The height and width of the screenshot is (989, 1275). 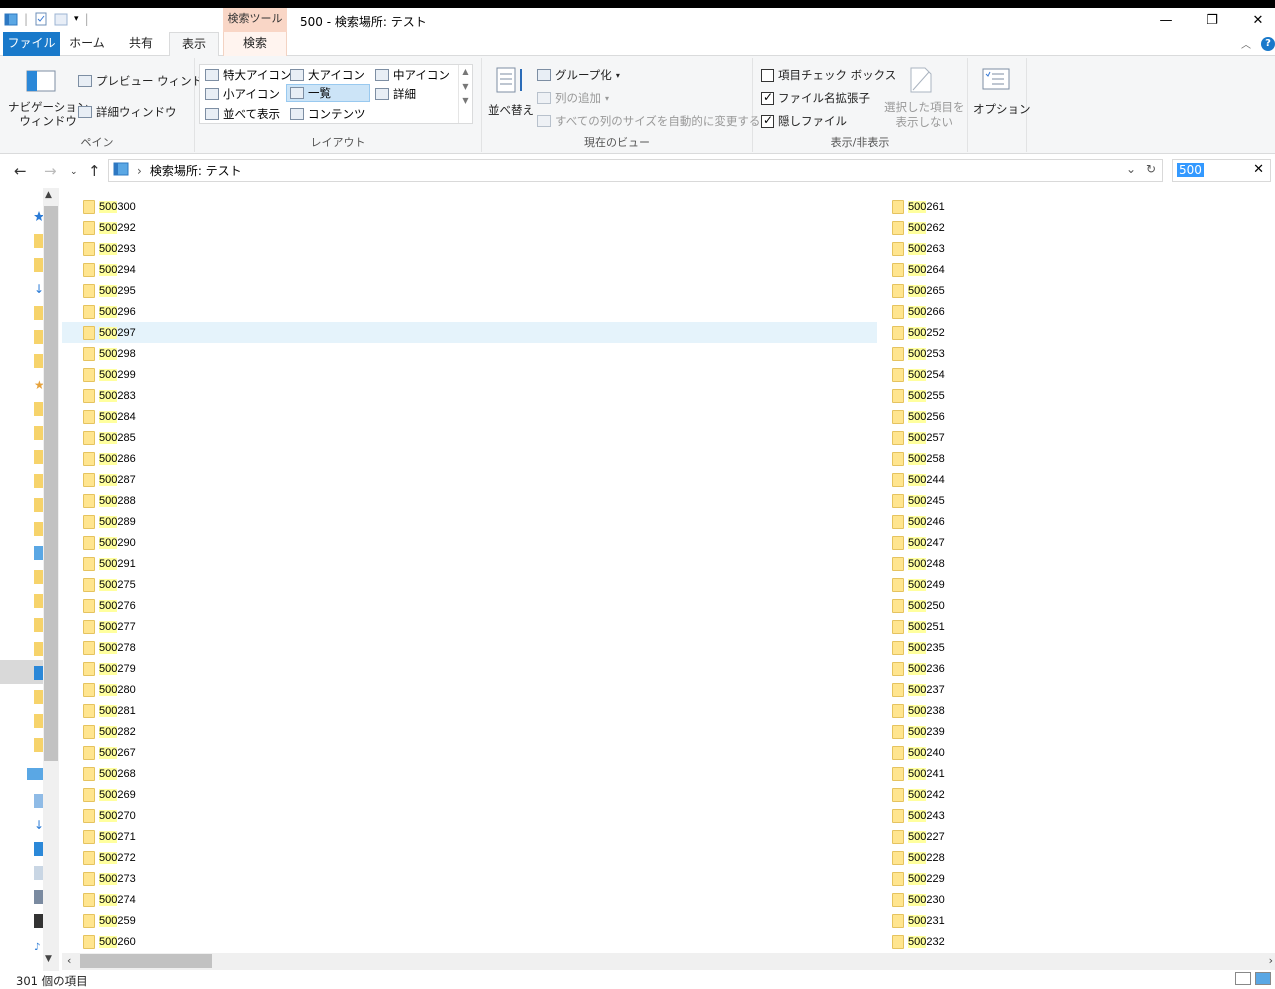 What do you see at coordinates (469, 731) in the screenshot?
I see `list-item: 500282` at bounding box center [469, 731].